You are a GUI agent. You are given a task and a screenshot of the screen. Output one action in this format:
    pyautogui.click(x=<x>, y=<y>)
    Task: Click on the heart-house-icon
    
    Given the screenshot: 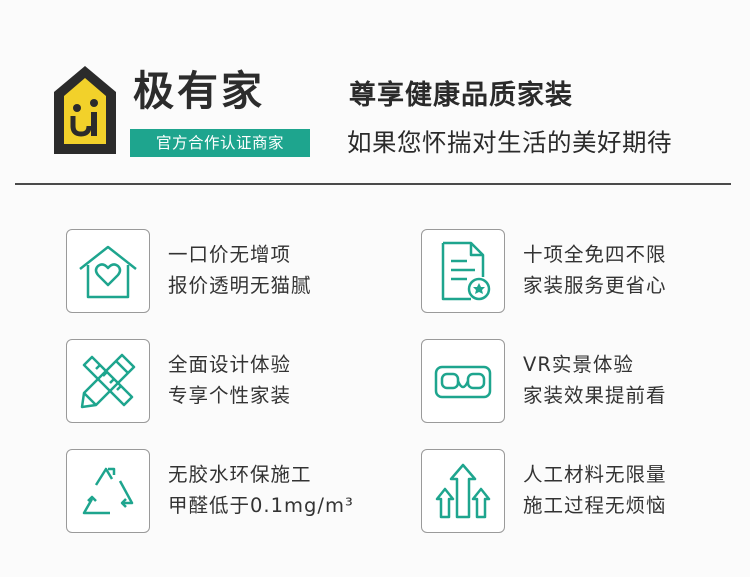 What is the action you would take?
    pyautogui.click(x=108, y=272)
    